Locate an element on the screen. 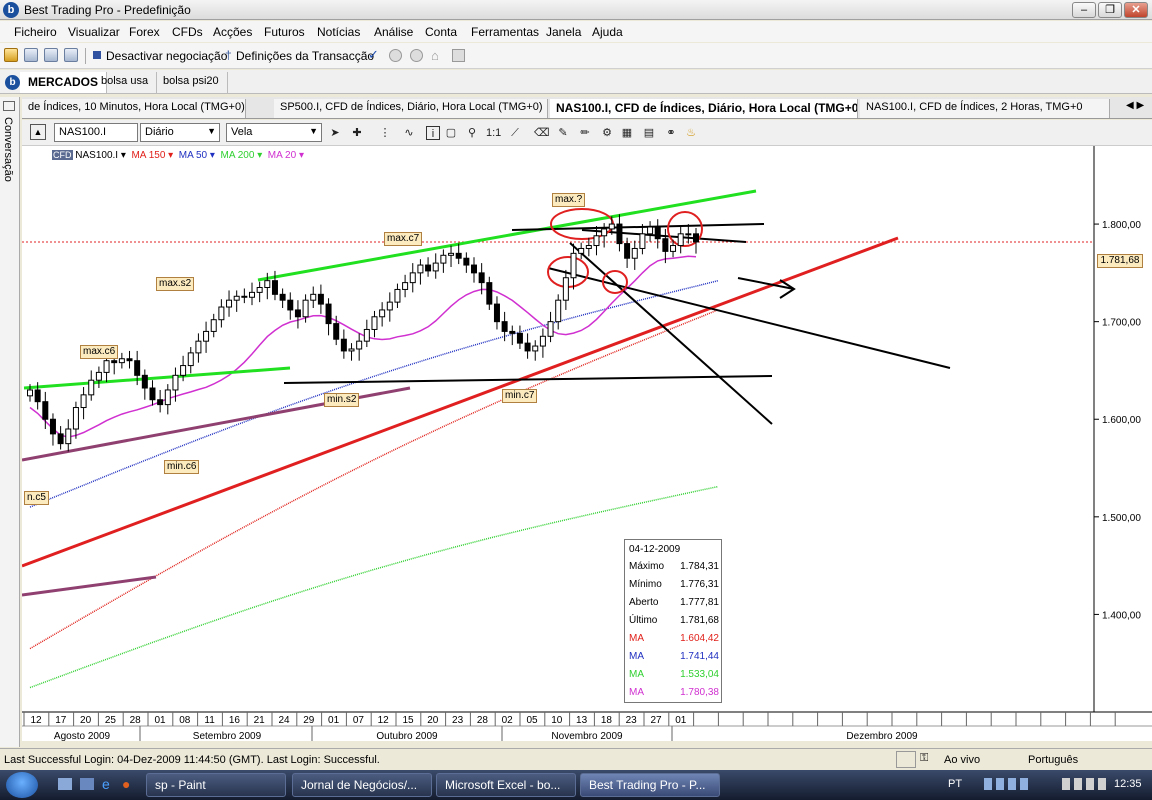  menu-janela: Janela is located at coordinates (563, 32).